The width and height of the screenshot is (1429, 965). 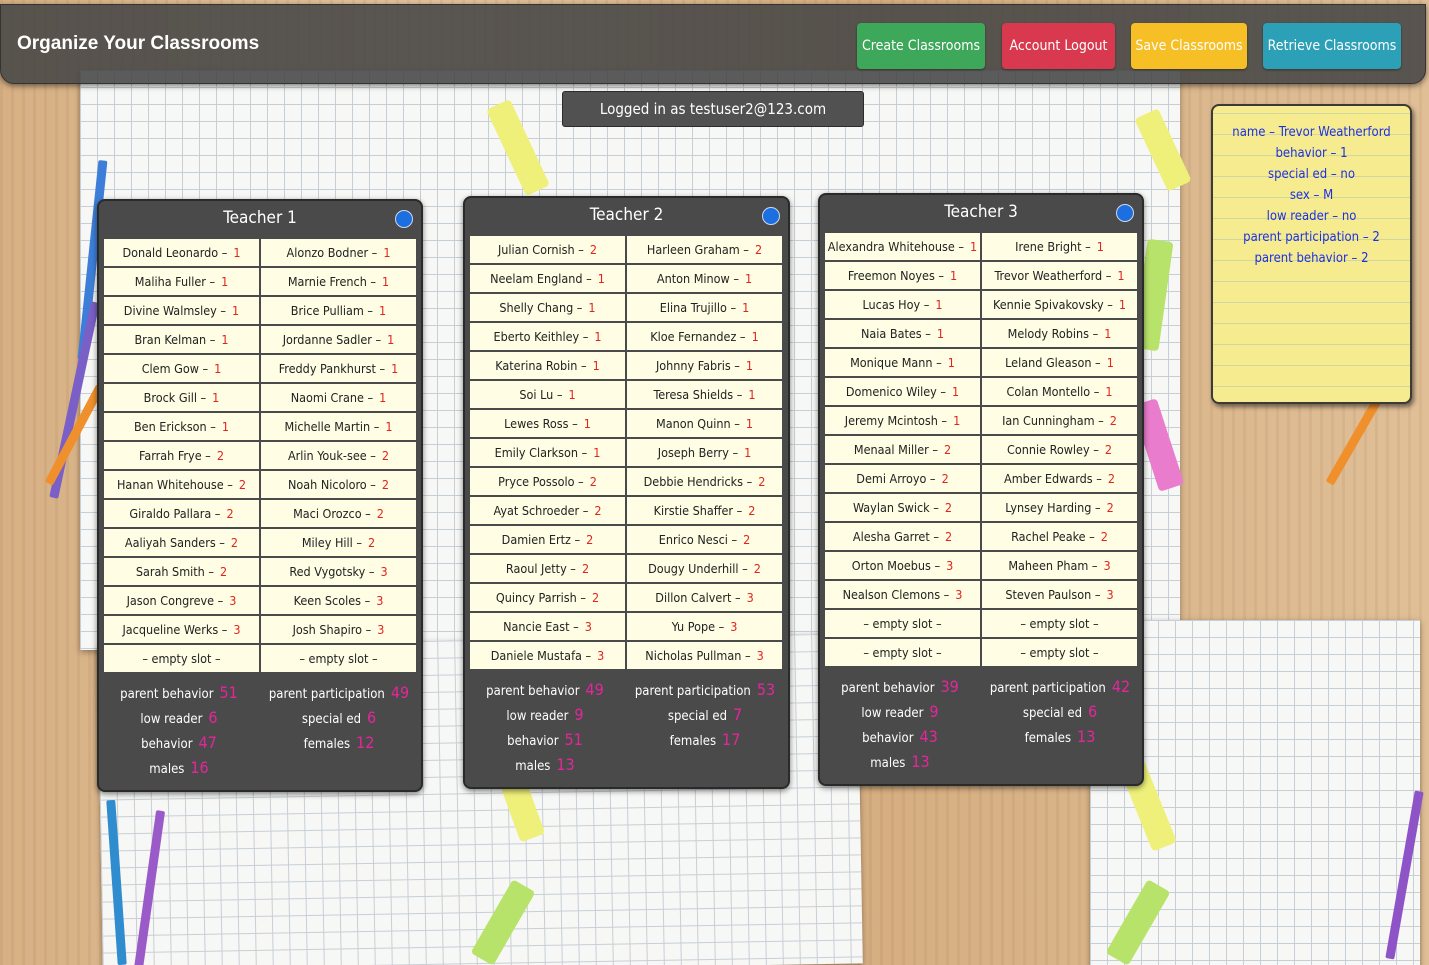 I want to click on student-slot: Leland Gleason – 1, so click(x=1059, y=362).